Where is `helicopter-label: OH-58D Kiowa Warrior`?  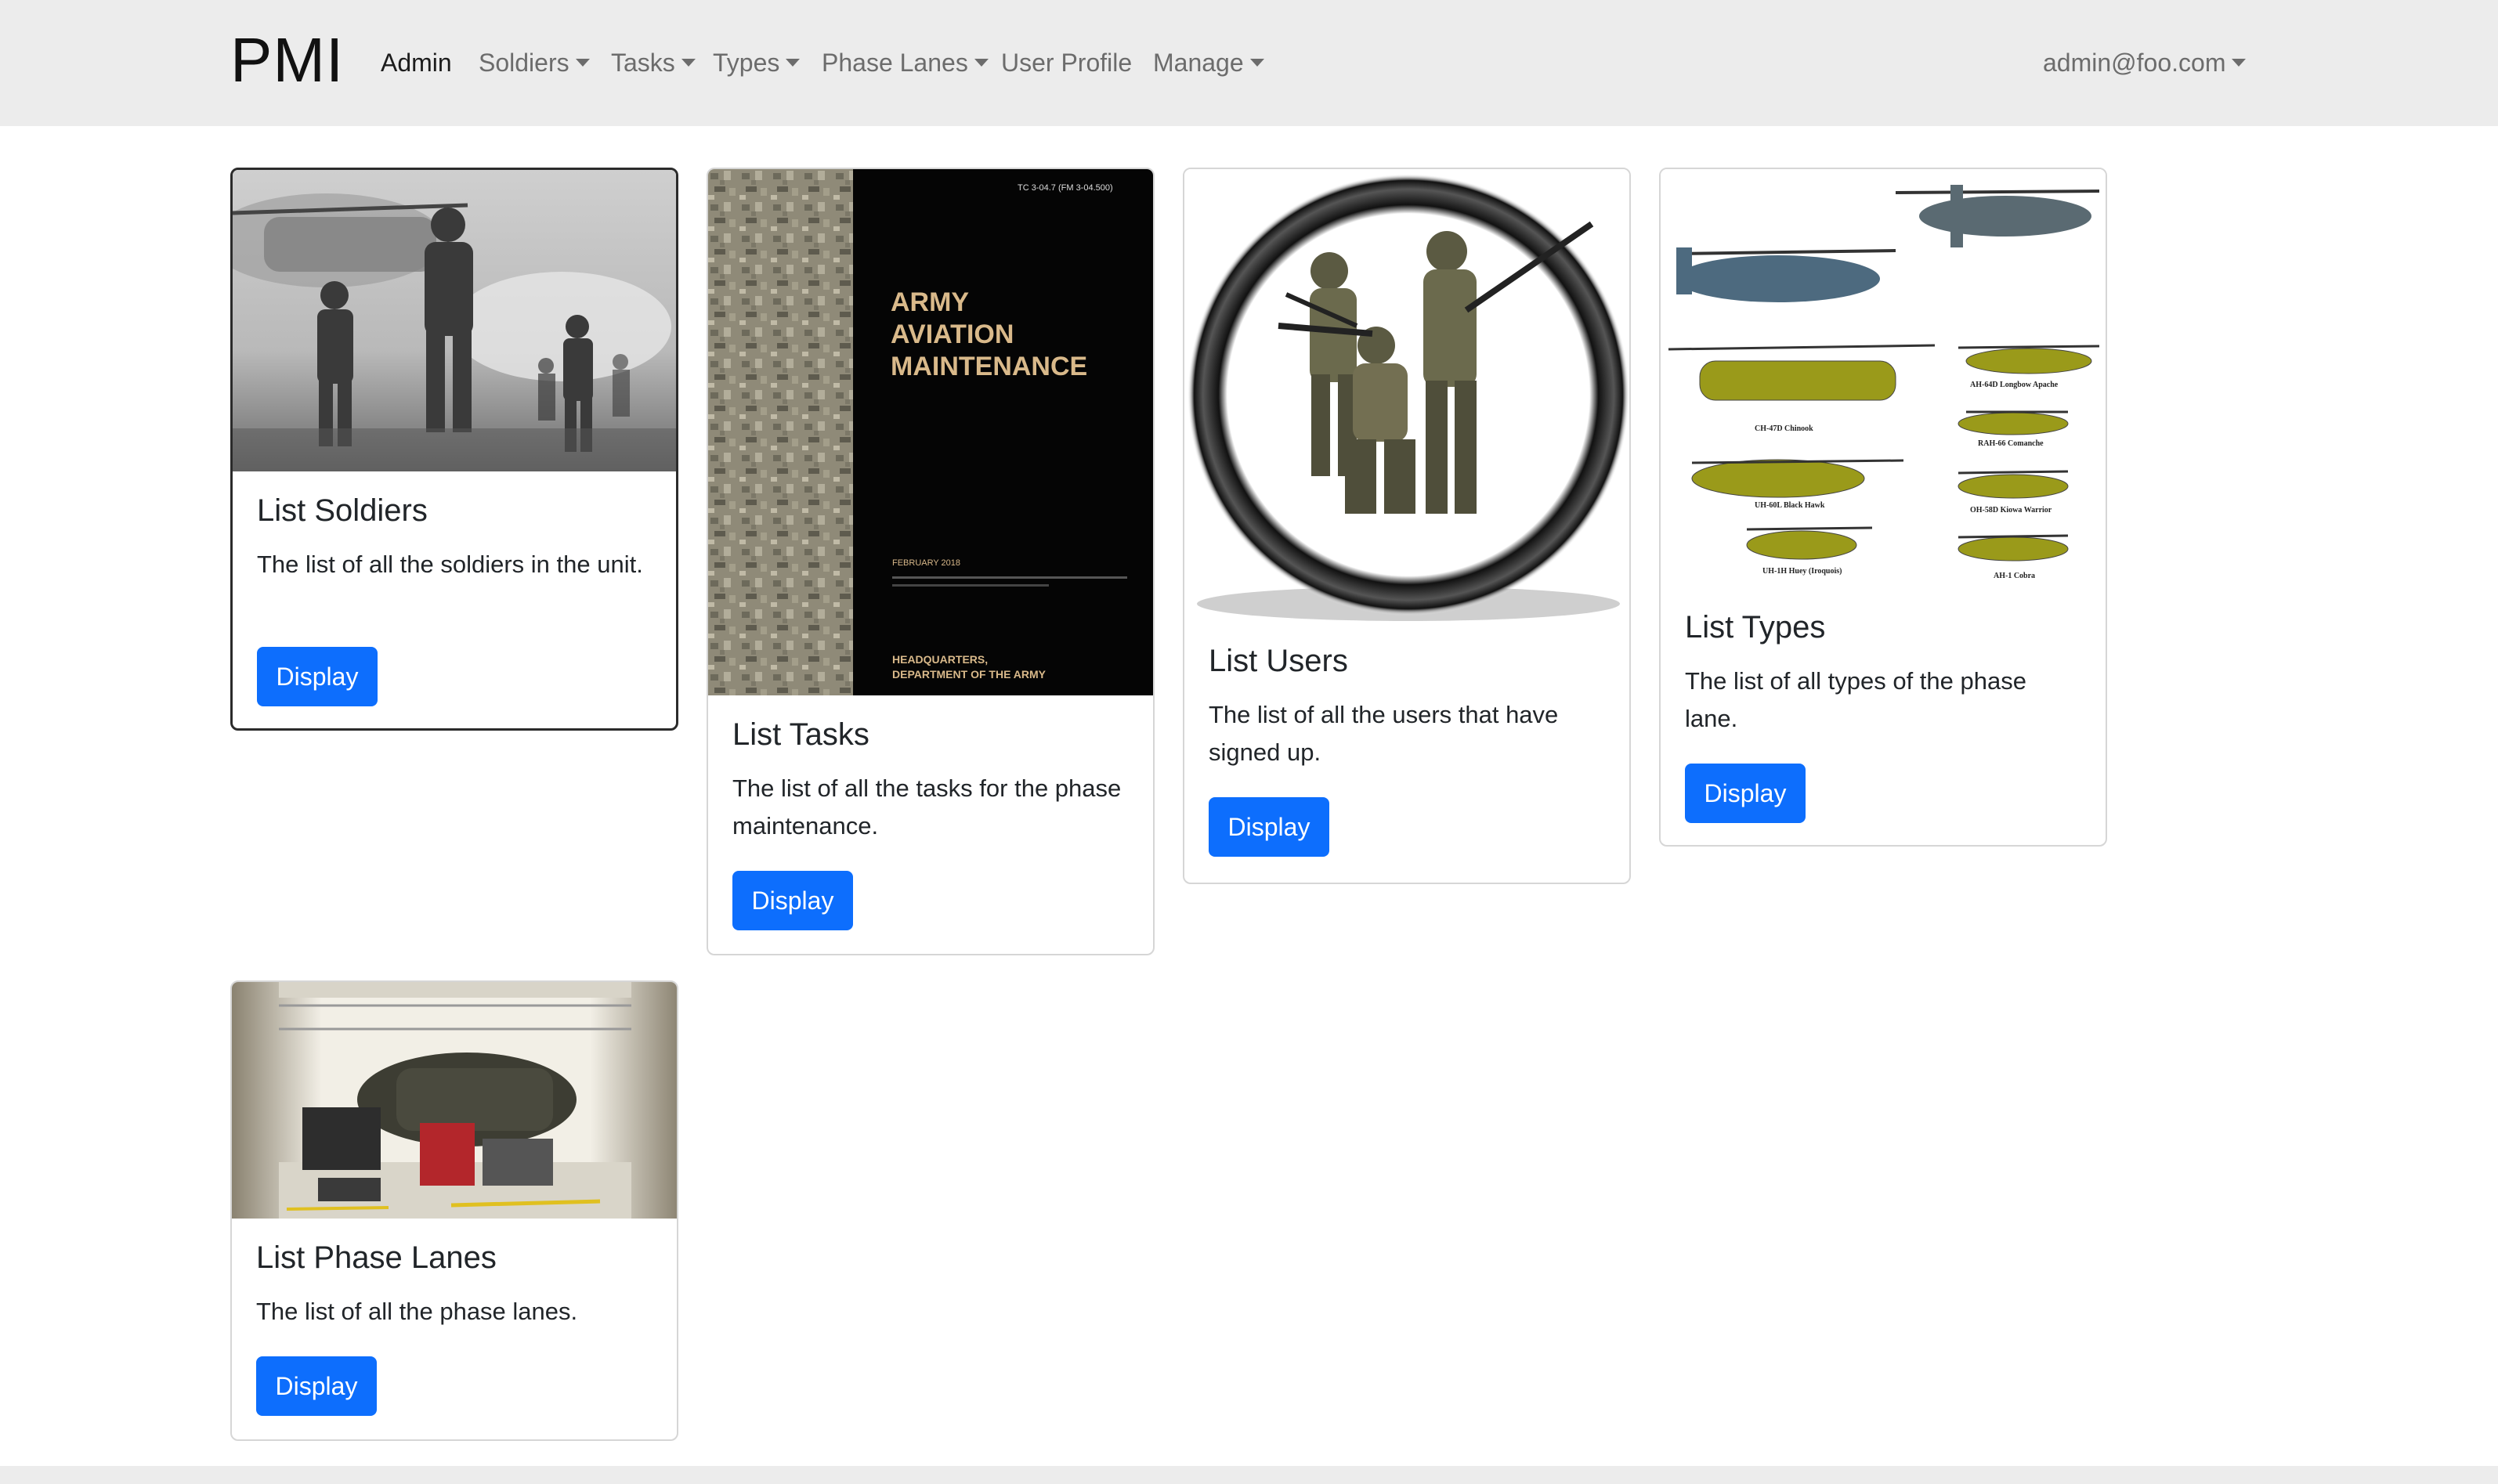 helicopter-label: OH-58D Kiowa Warrior is located at coordinates (2011, 510).